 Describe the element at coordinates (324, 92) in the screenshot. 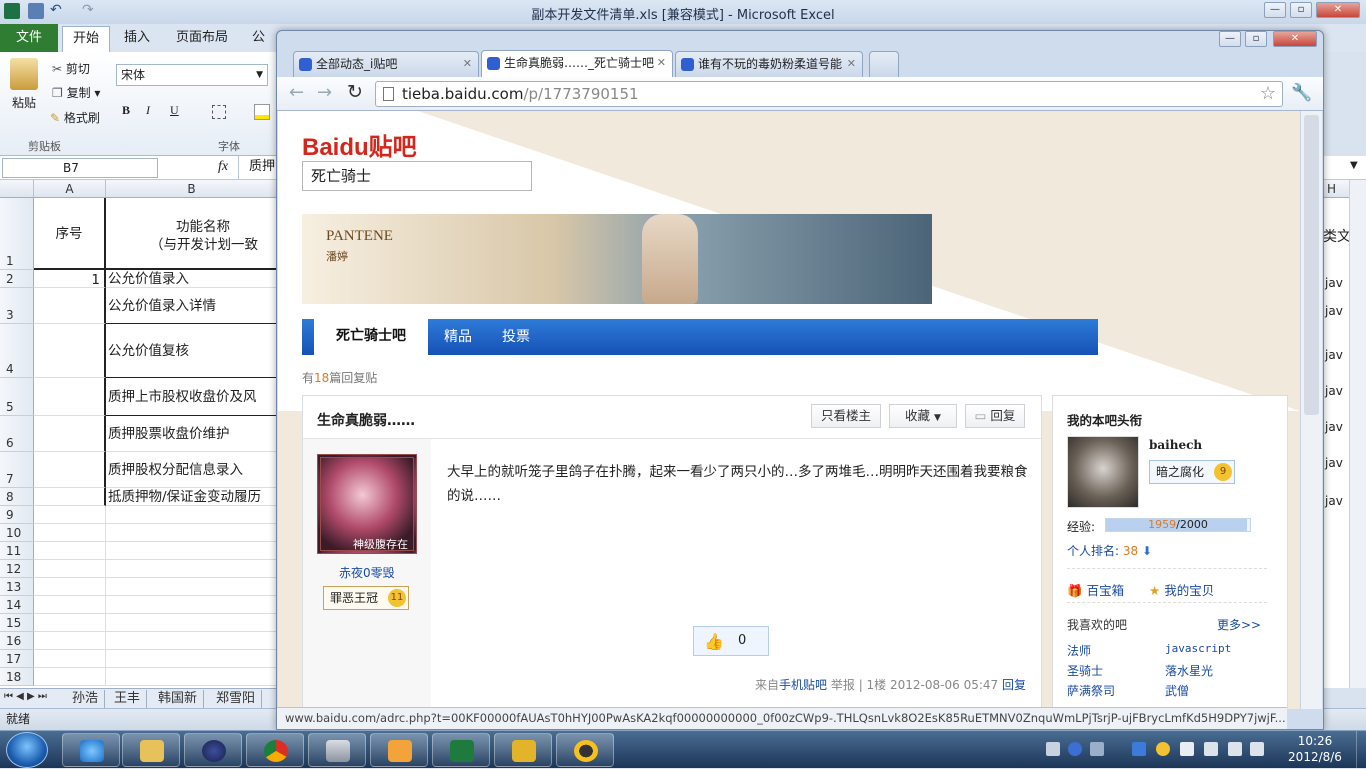

I see `forward-icon: →` at that location.